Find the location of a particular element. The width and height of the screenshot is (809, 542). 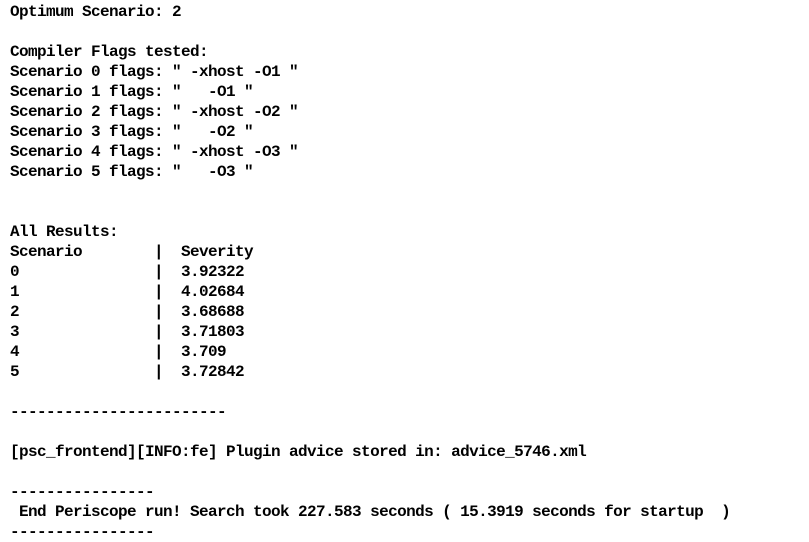

results-row: 1 | 4.02684 is located at coordinates (127, 292).